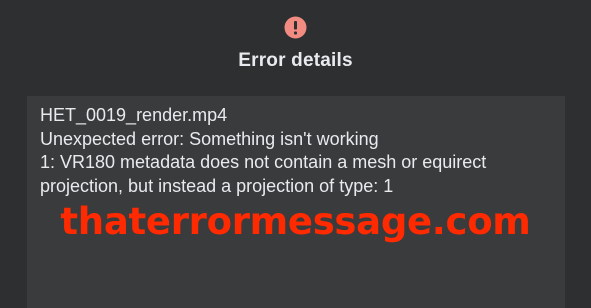 The image size is (591, 308). I want to click on dialog-title: Error details, so click(295, 60).